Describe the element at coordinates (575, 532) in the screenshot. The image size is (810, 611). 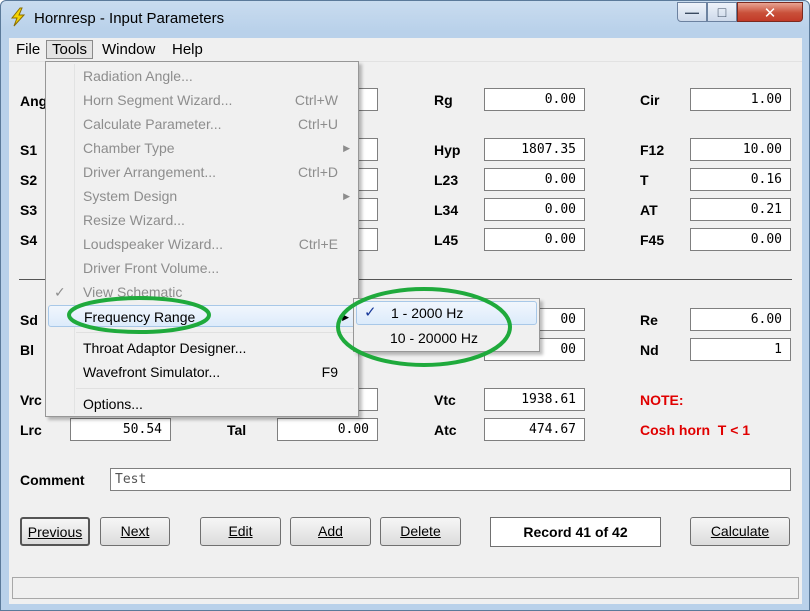
I see `record-indicator: Record 41 of 42` at that location.